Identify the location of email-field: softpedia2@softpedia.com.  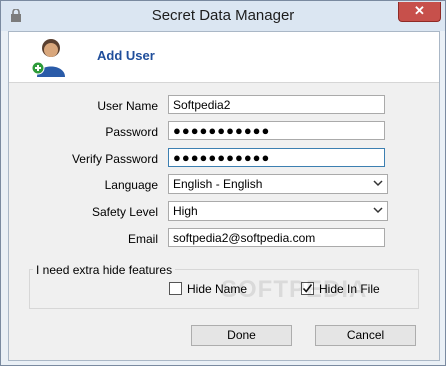
(276, 237).